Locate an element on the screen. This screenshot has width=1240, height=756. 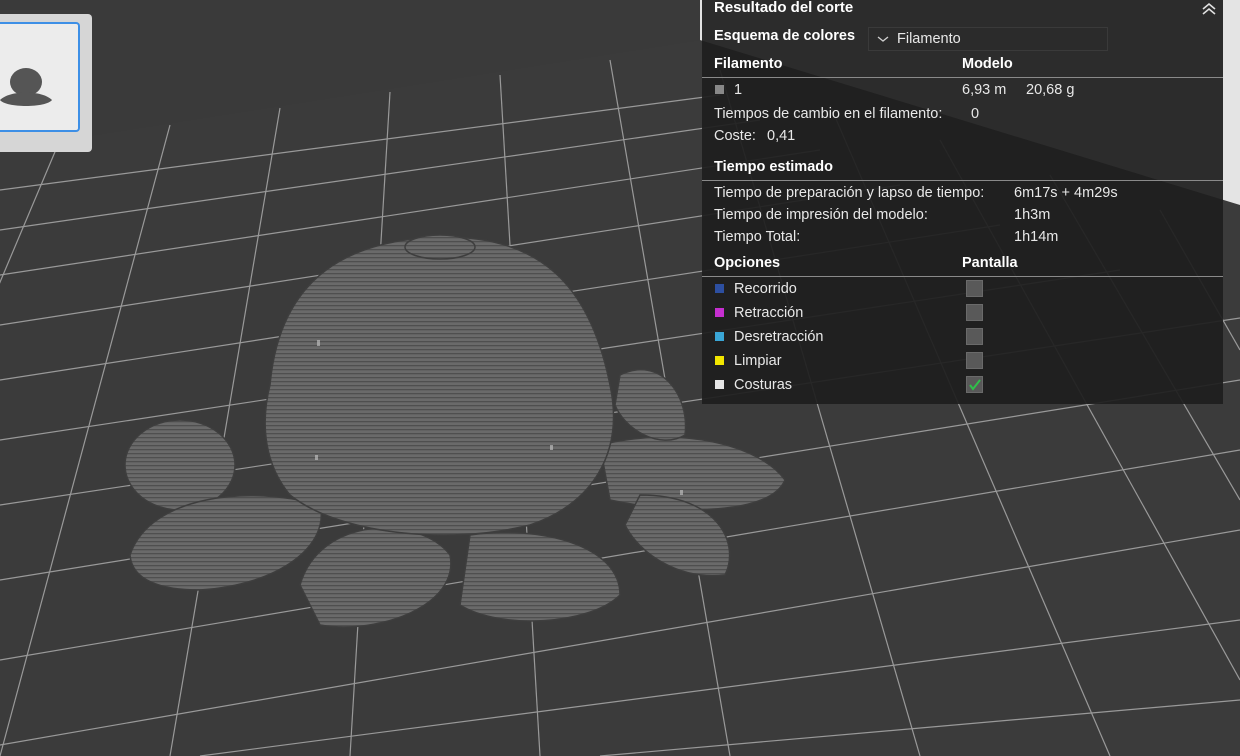
model-print-time-value: 1h3m is located at coordinates (1032, 215).